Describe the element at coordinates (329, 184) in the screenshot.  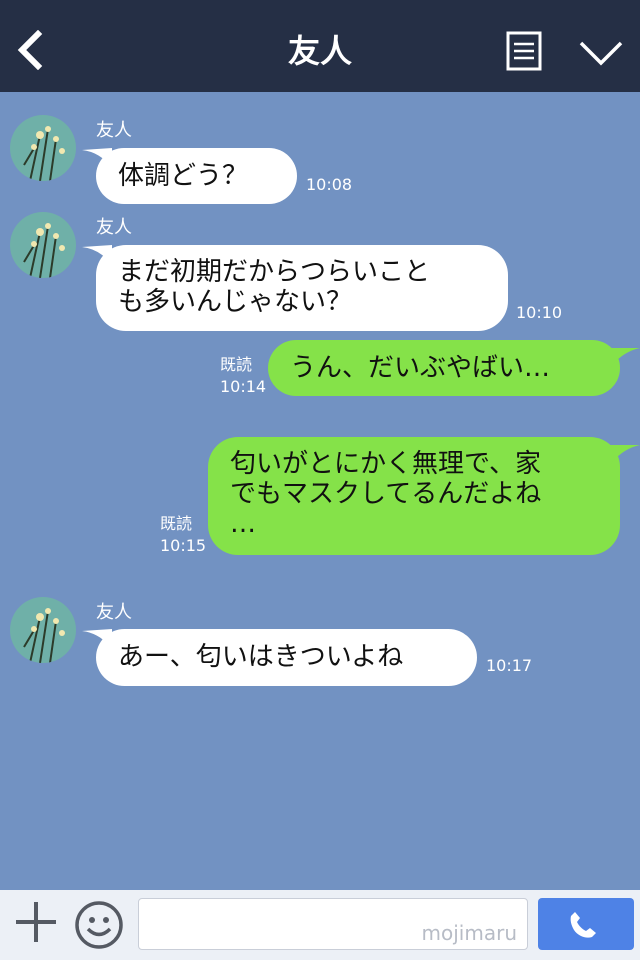
I see `message-time: 10:08` at that location.